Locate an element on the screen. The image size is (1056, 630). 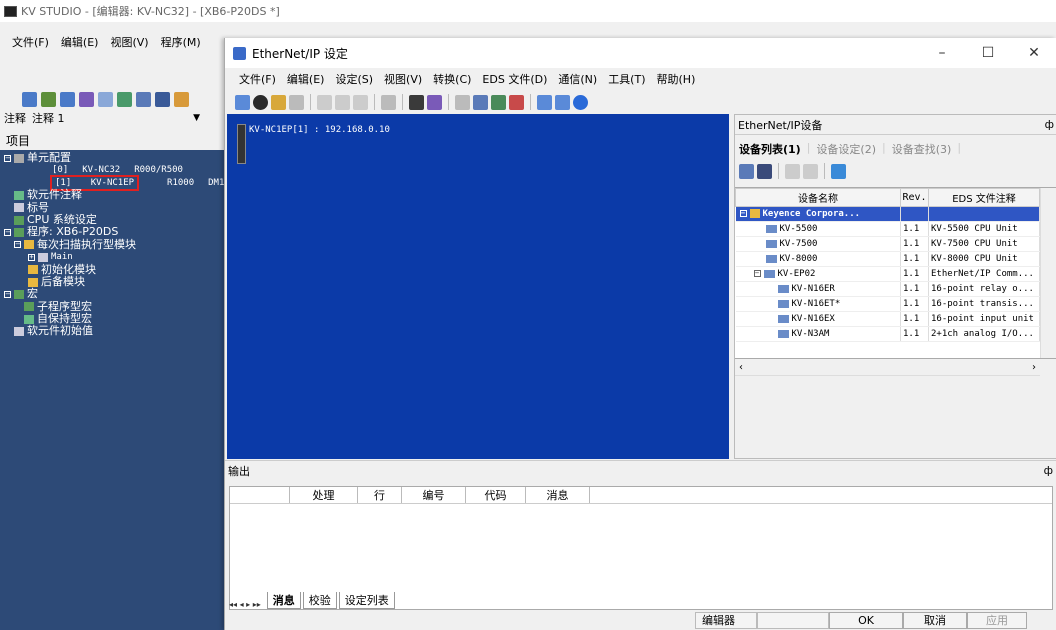
col-rev: Rev. is located at coordinates (914, 197).